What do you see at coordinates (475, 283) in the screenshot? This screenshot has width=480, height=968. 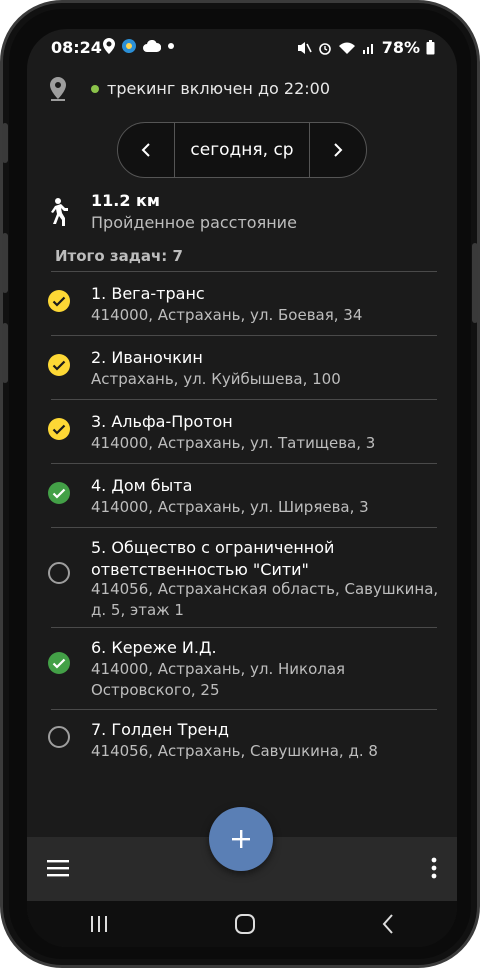 I see `power-button` at bounding box center [475, 283].